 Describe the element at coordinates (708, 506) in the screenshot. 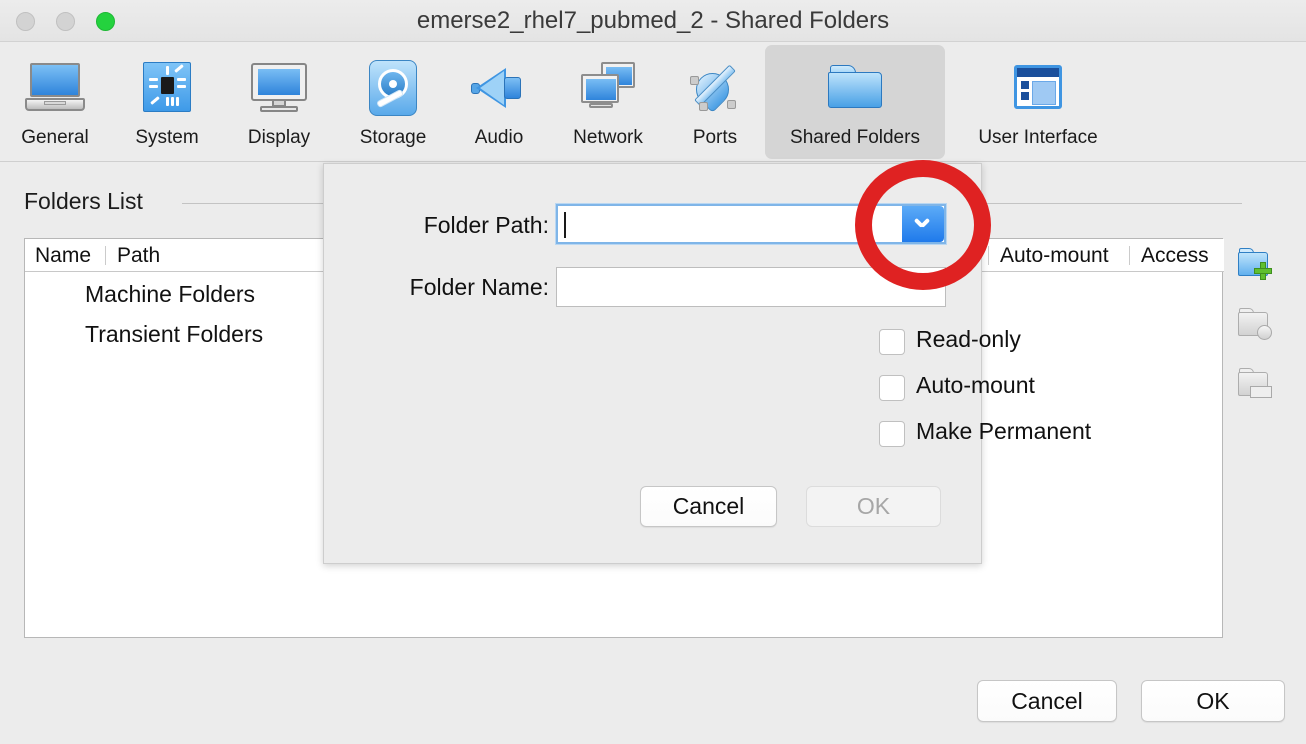

I see `dialog-cancel-button: Cancel` at that location.